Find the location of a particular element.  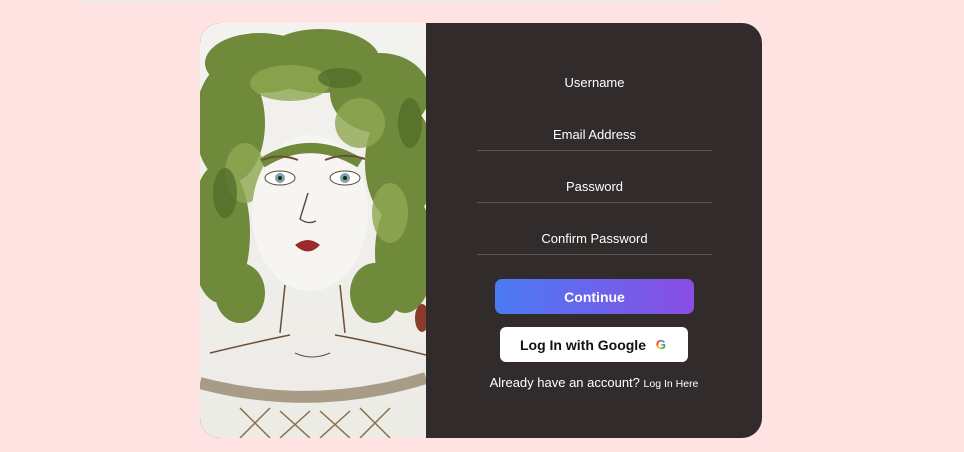

password-label: Password is located at coordinates (594, 186).